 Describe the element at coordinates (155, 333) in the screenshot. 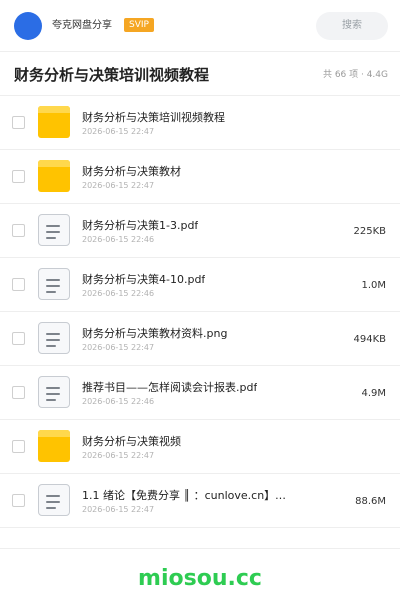

I see `file-name: 财务分析与决策教材资料.png` at that location.